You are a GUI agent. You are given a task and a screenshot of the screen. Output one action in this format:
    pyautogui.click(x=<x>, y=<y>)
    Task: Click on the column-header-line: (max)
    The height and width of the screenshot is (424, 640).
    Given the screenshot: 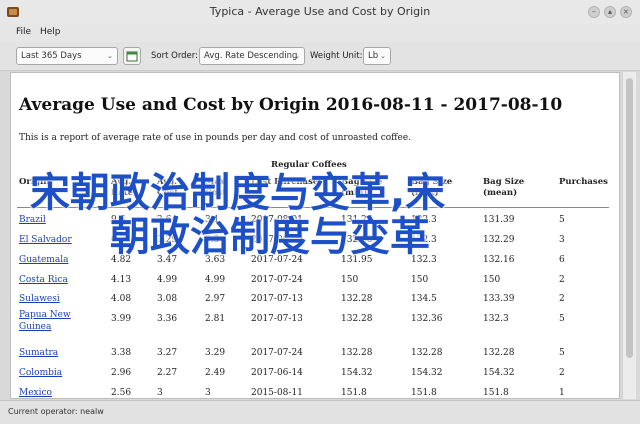 What is the action you would take?
    pyautogui.click(x=425, y=193)
    